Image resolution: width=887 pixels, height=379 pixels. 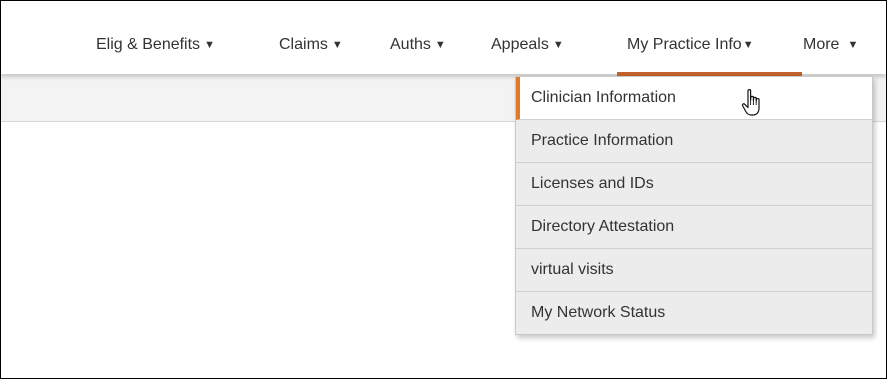 What do you see at coordinates (694, 141) in the screenshot?
I see `menu-item-practice-information: Practice Information` at bounding box center [694, 141].